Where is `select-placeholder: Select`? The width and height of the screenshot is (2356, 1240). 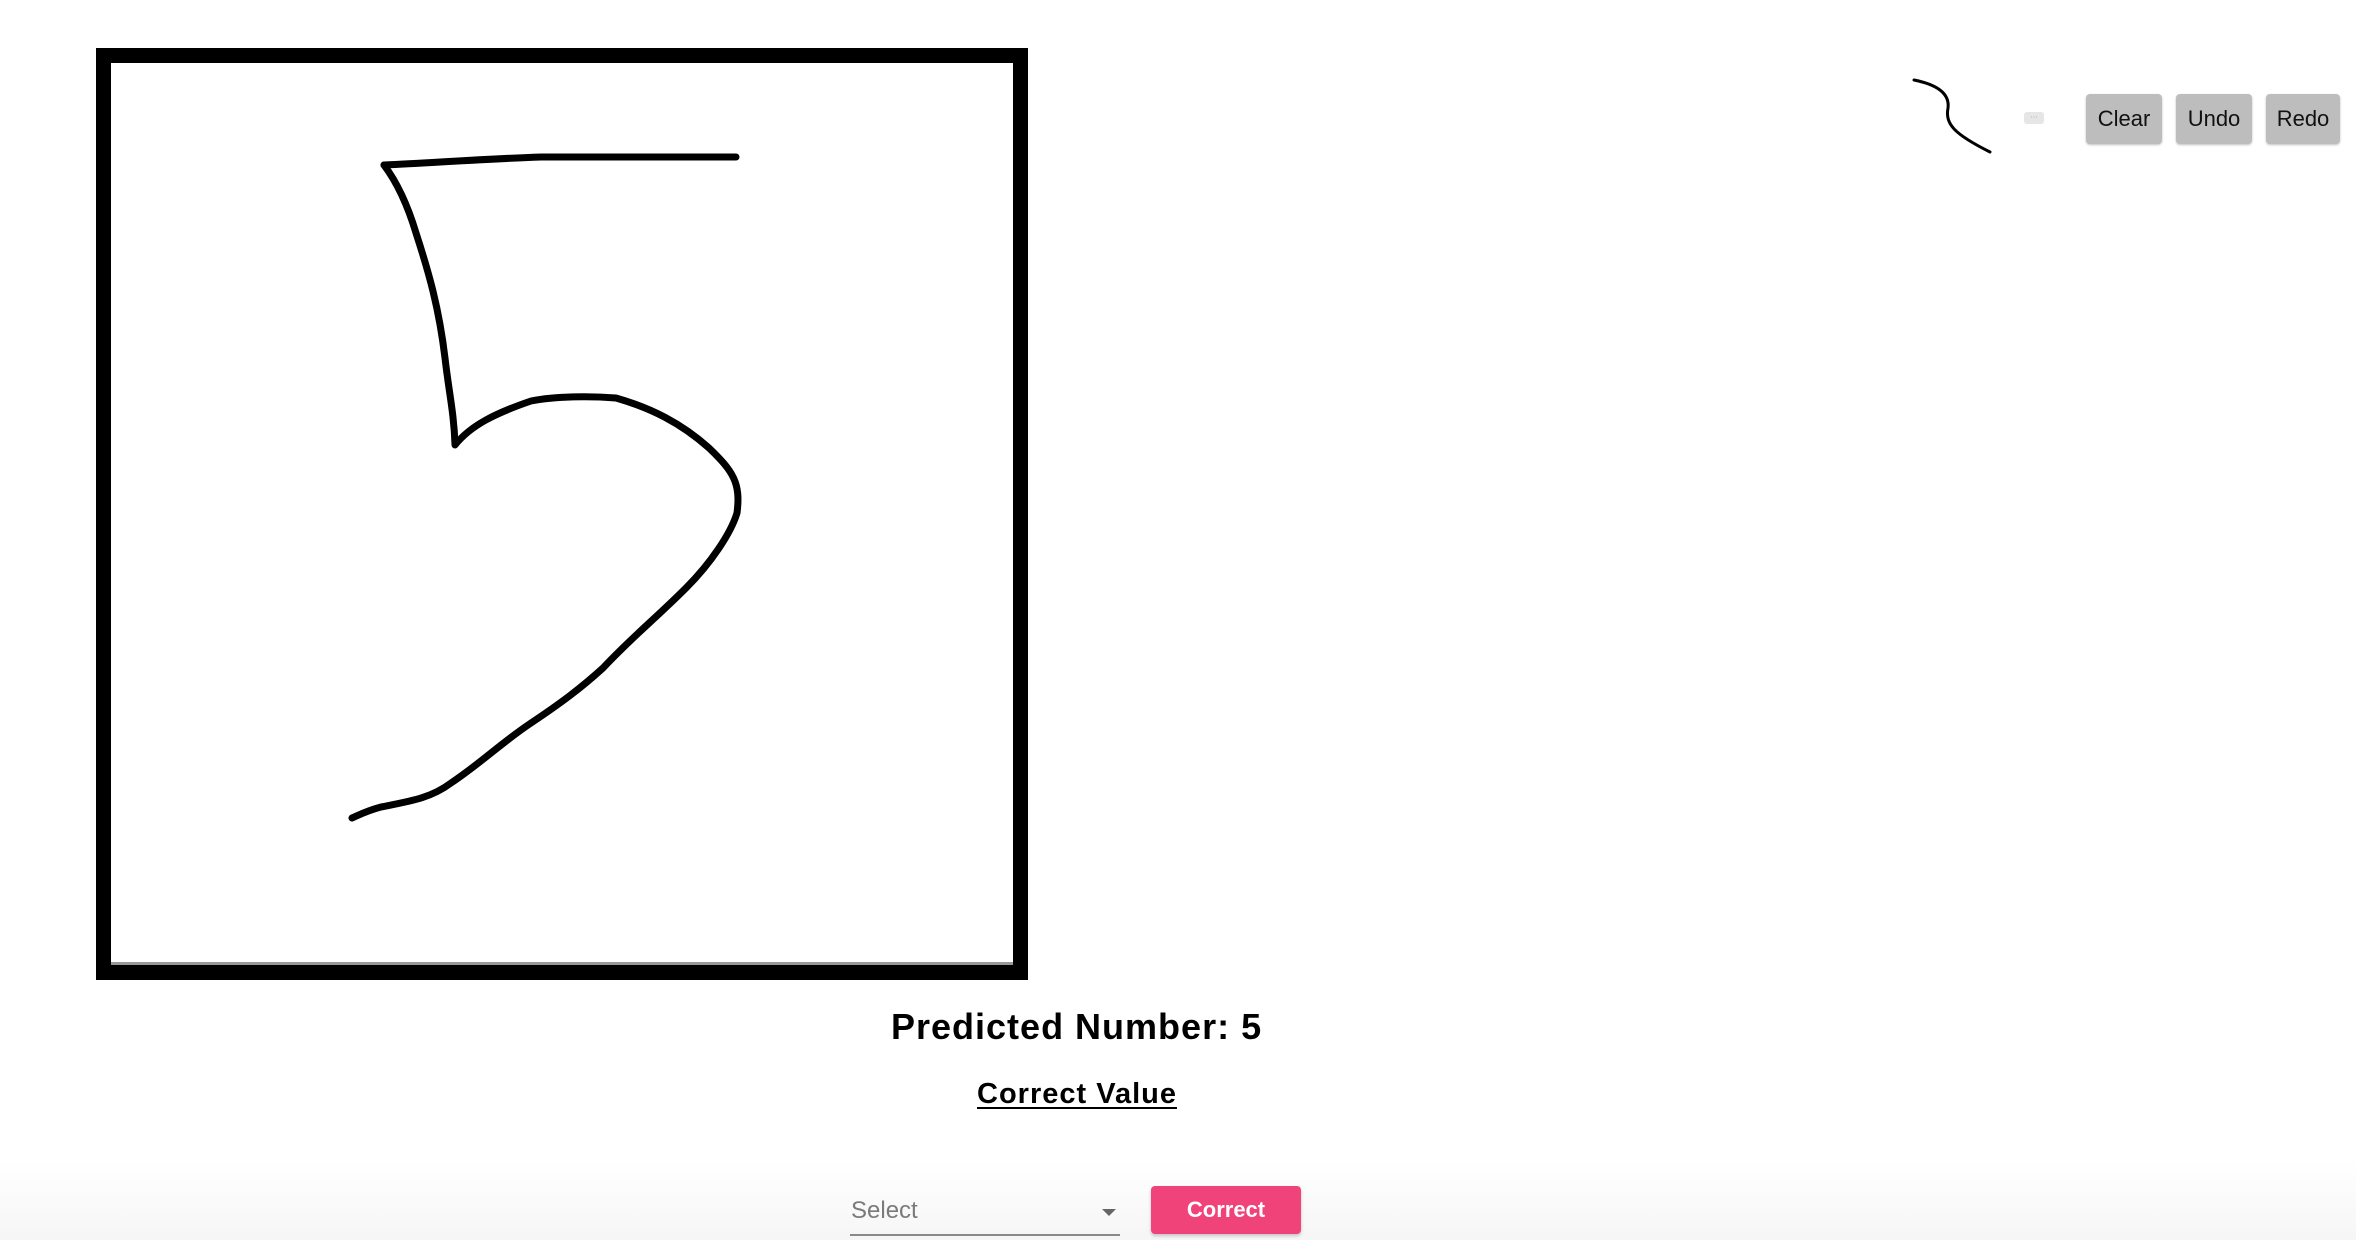 select-placeholder: Select is located at coordinates (884, 1210).